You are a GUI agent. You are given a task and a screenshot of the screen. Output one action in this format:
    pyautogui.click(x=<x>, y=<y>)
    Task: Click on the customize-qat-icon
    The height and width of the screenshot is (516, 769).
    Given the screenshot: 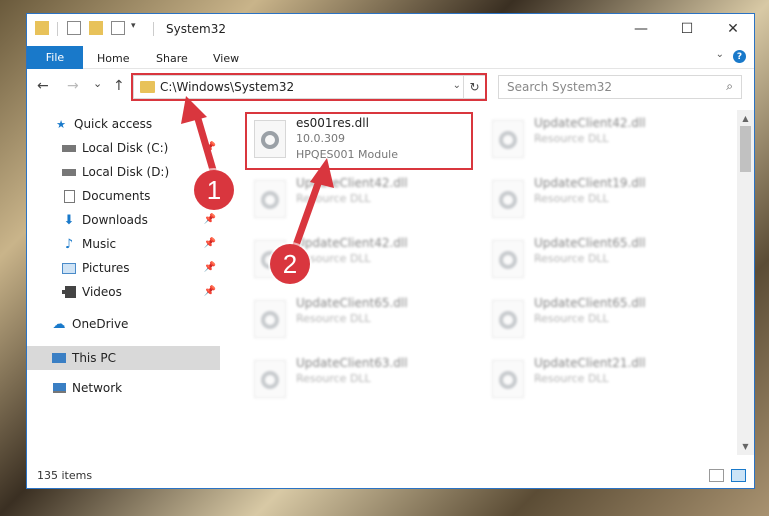 What is the action you would take?
    pyautogui.click(x=118, y=28)
    